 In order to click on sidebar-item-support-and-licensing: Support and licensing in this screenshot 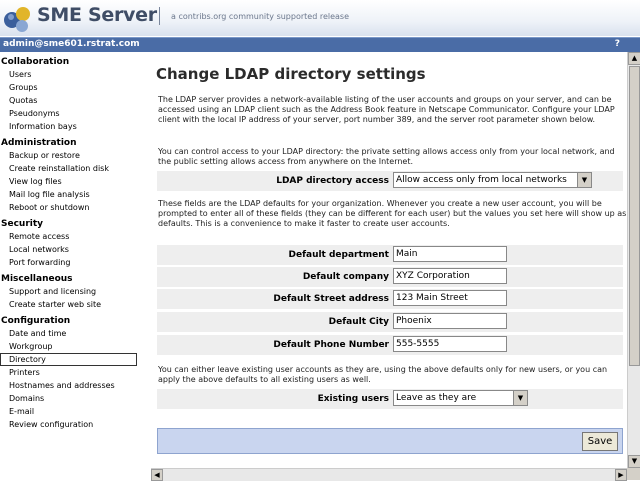, I will do `click(70, 291)`.